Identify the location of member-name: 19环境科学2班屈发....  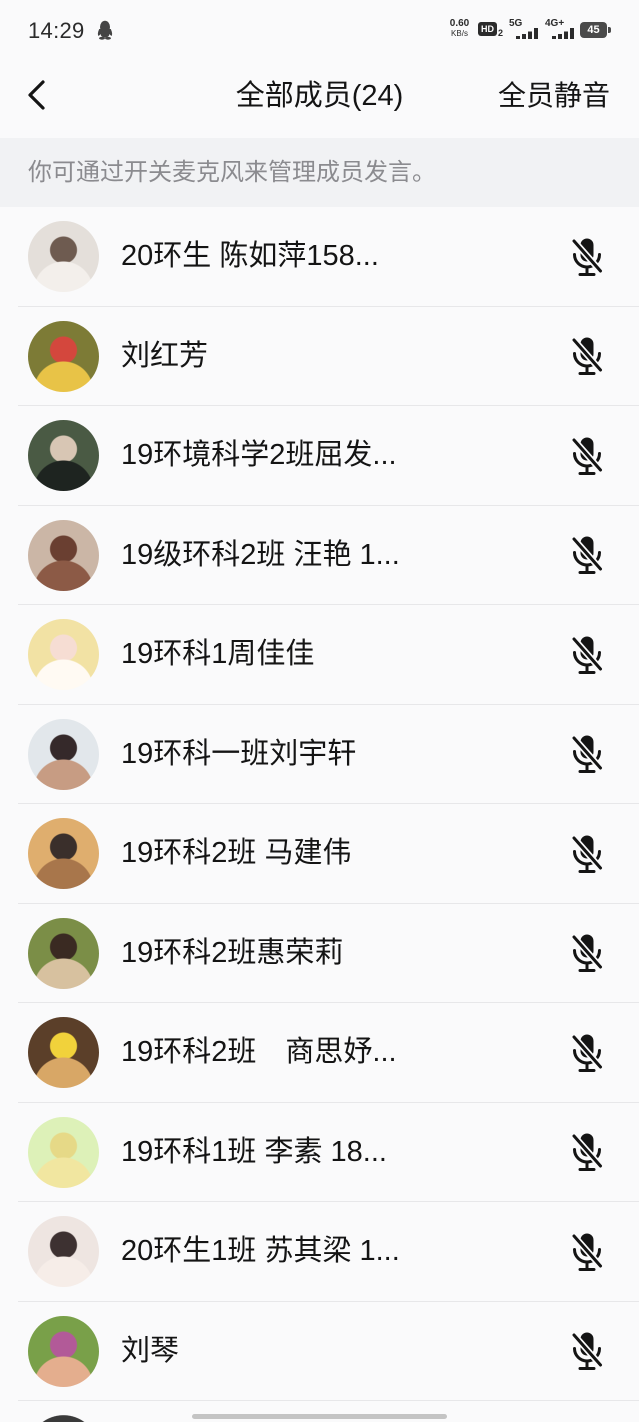
(259, 455).